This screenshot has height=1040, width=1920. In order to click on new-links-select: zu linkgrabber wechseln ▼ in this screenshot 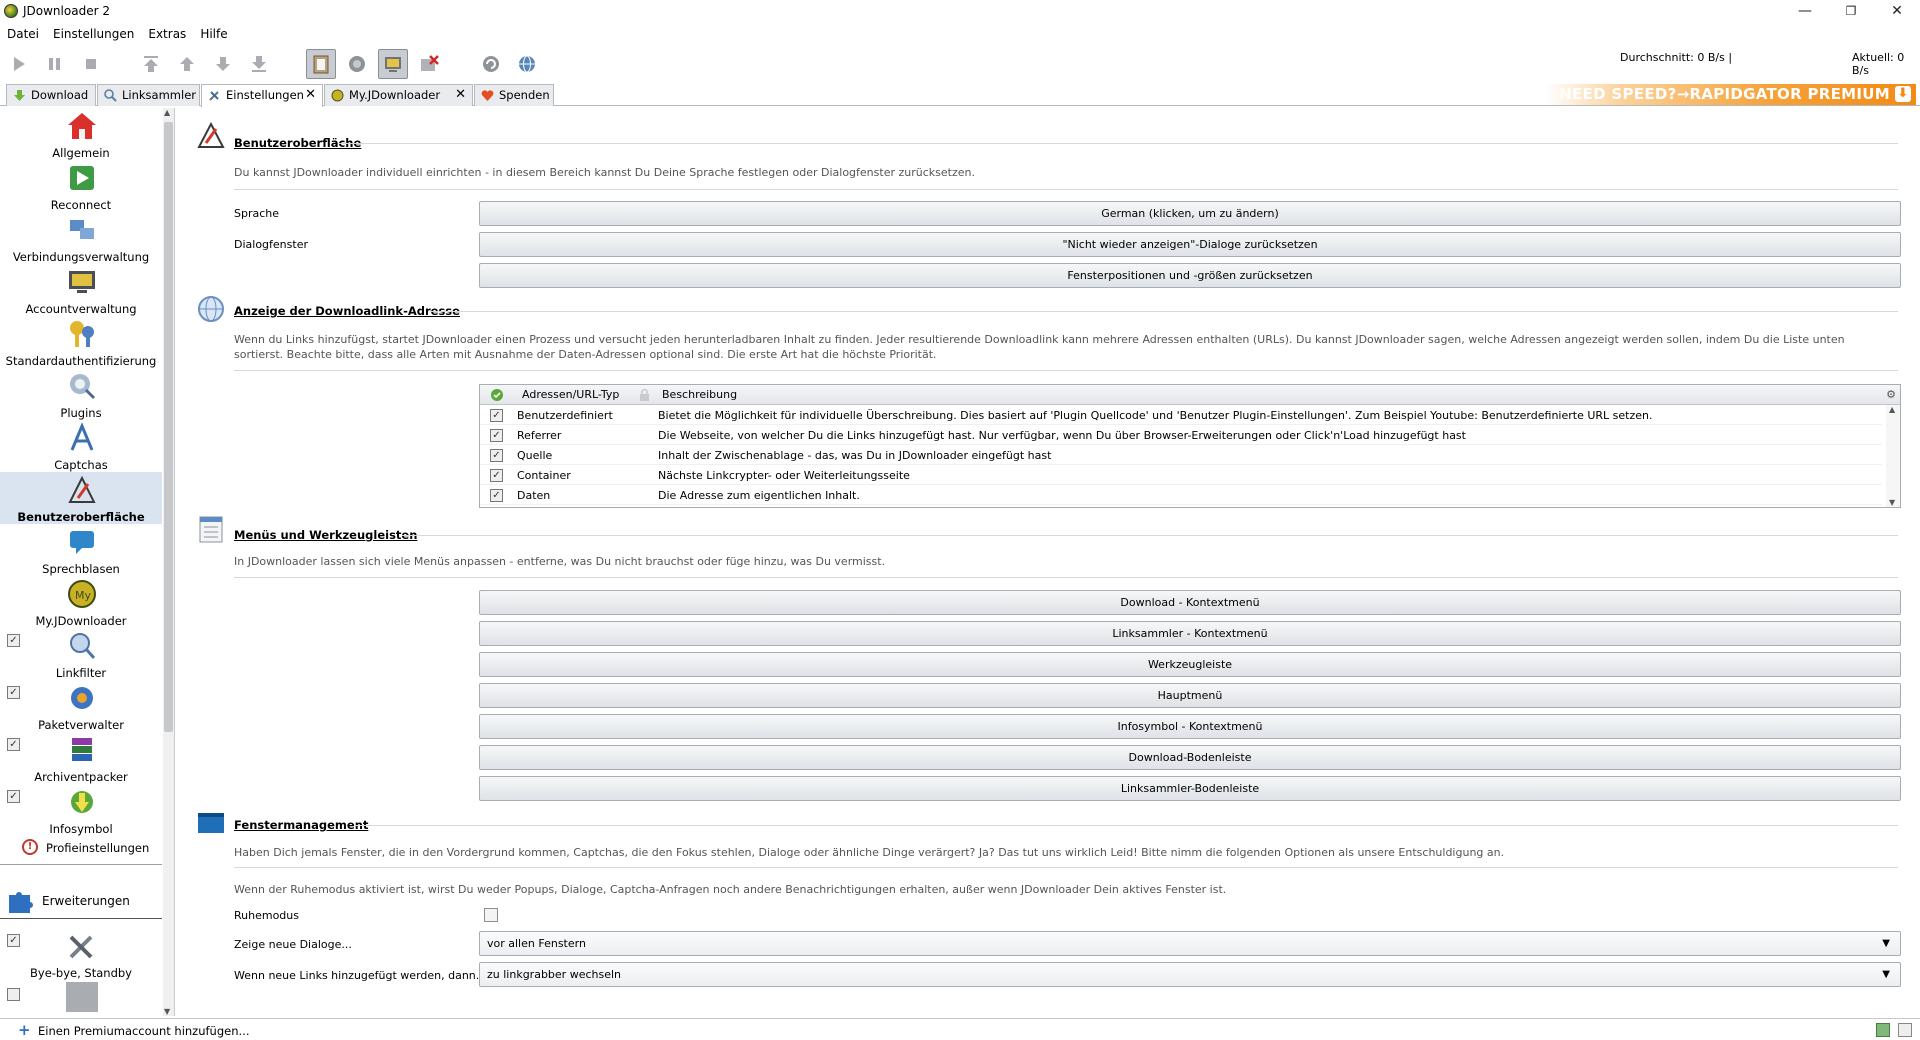, I will do `click(1190, 974)`.